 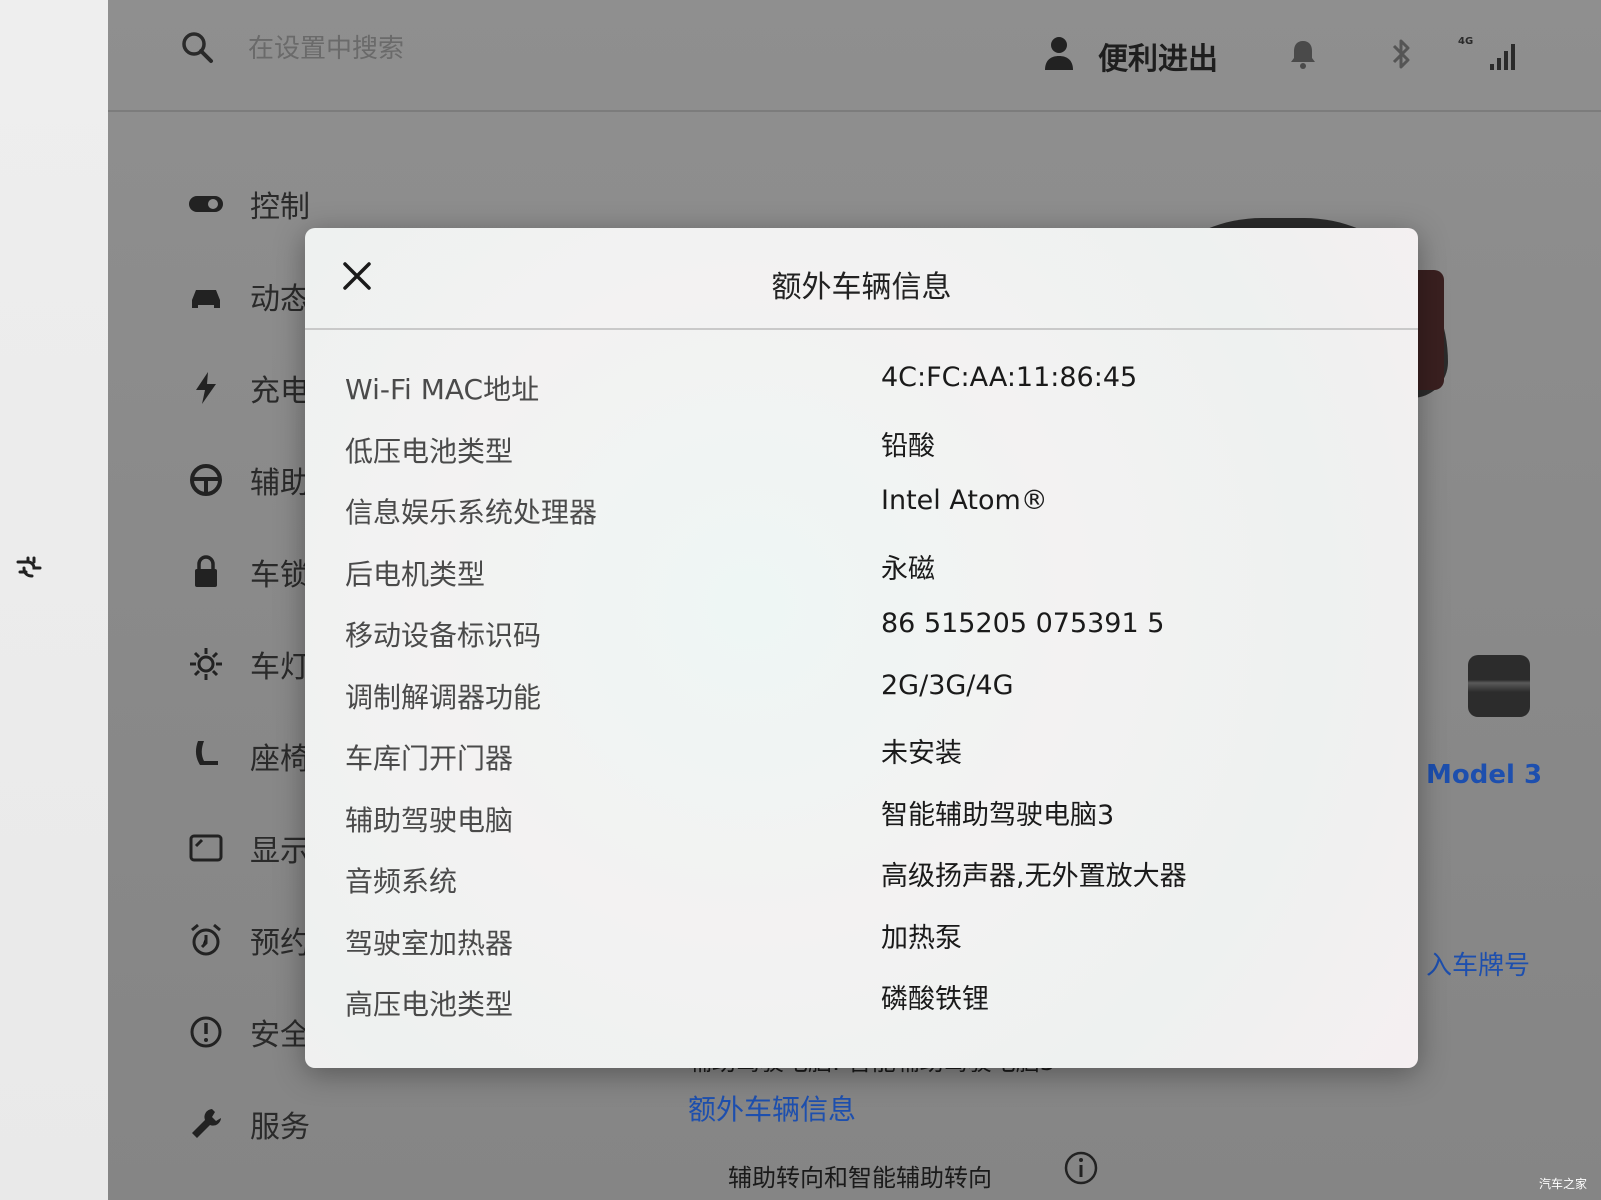 I want to click on info-label: 车库门开门器, so click(x=429, y=758).